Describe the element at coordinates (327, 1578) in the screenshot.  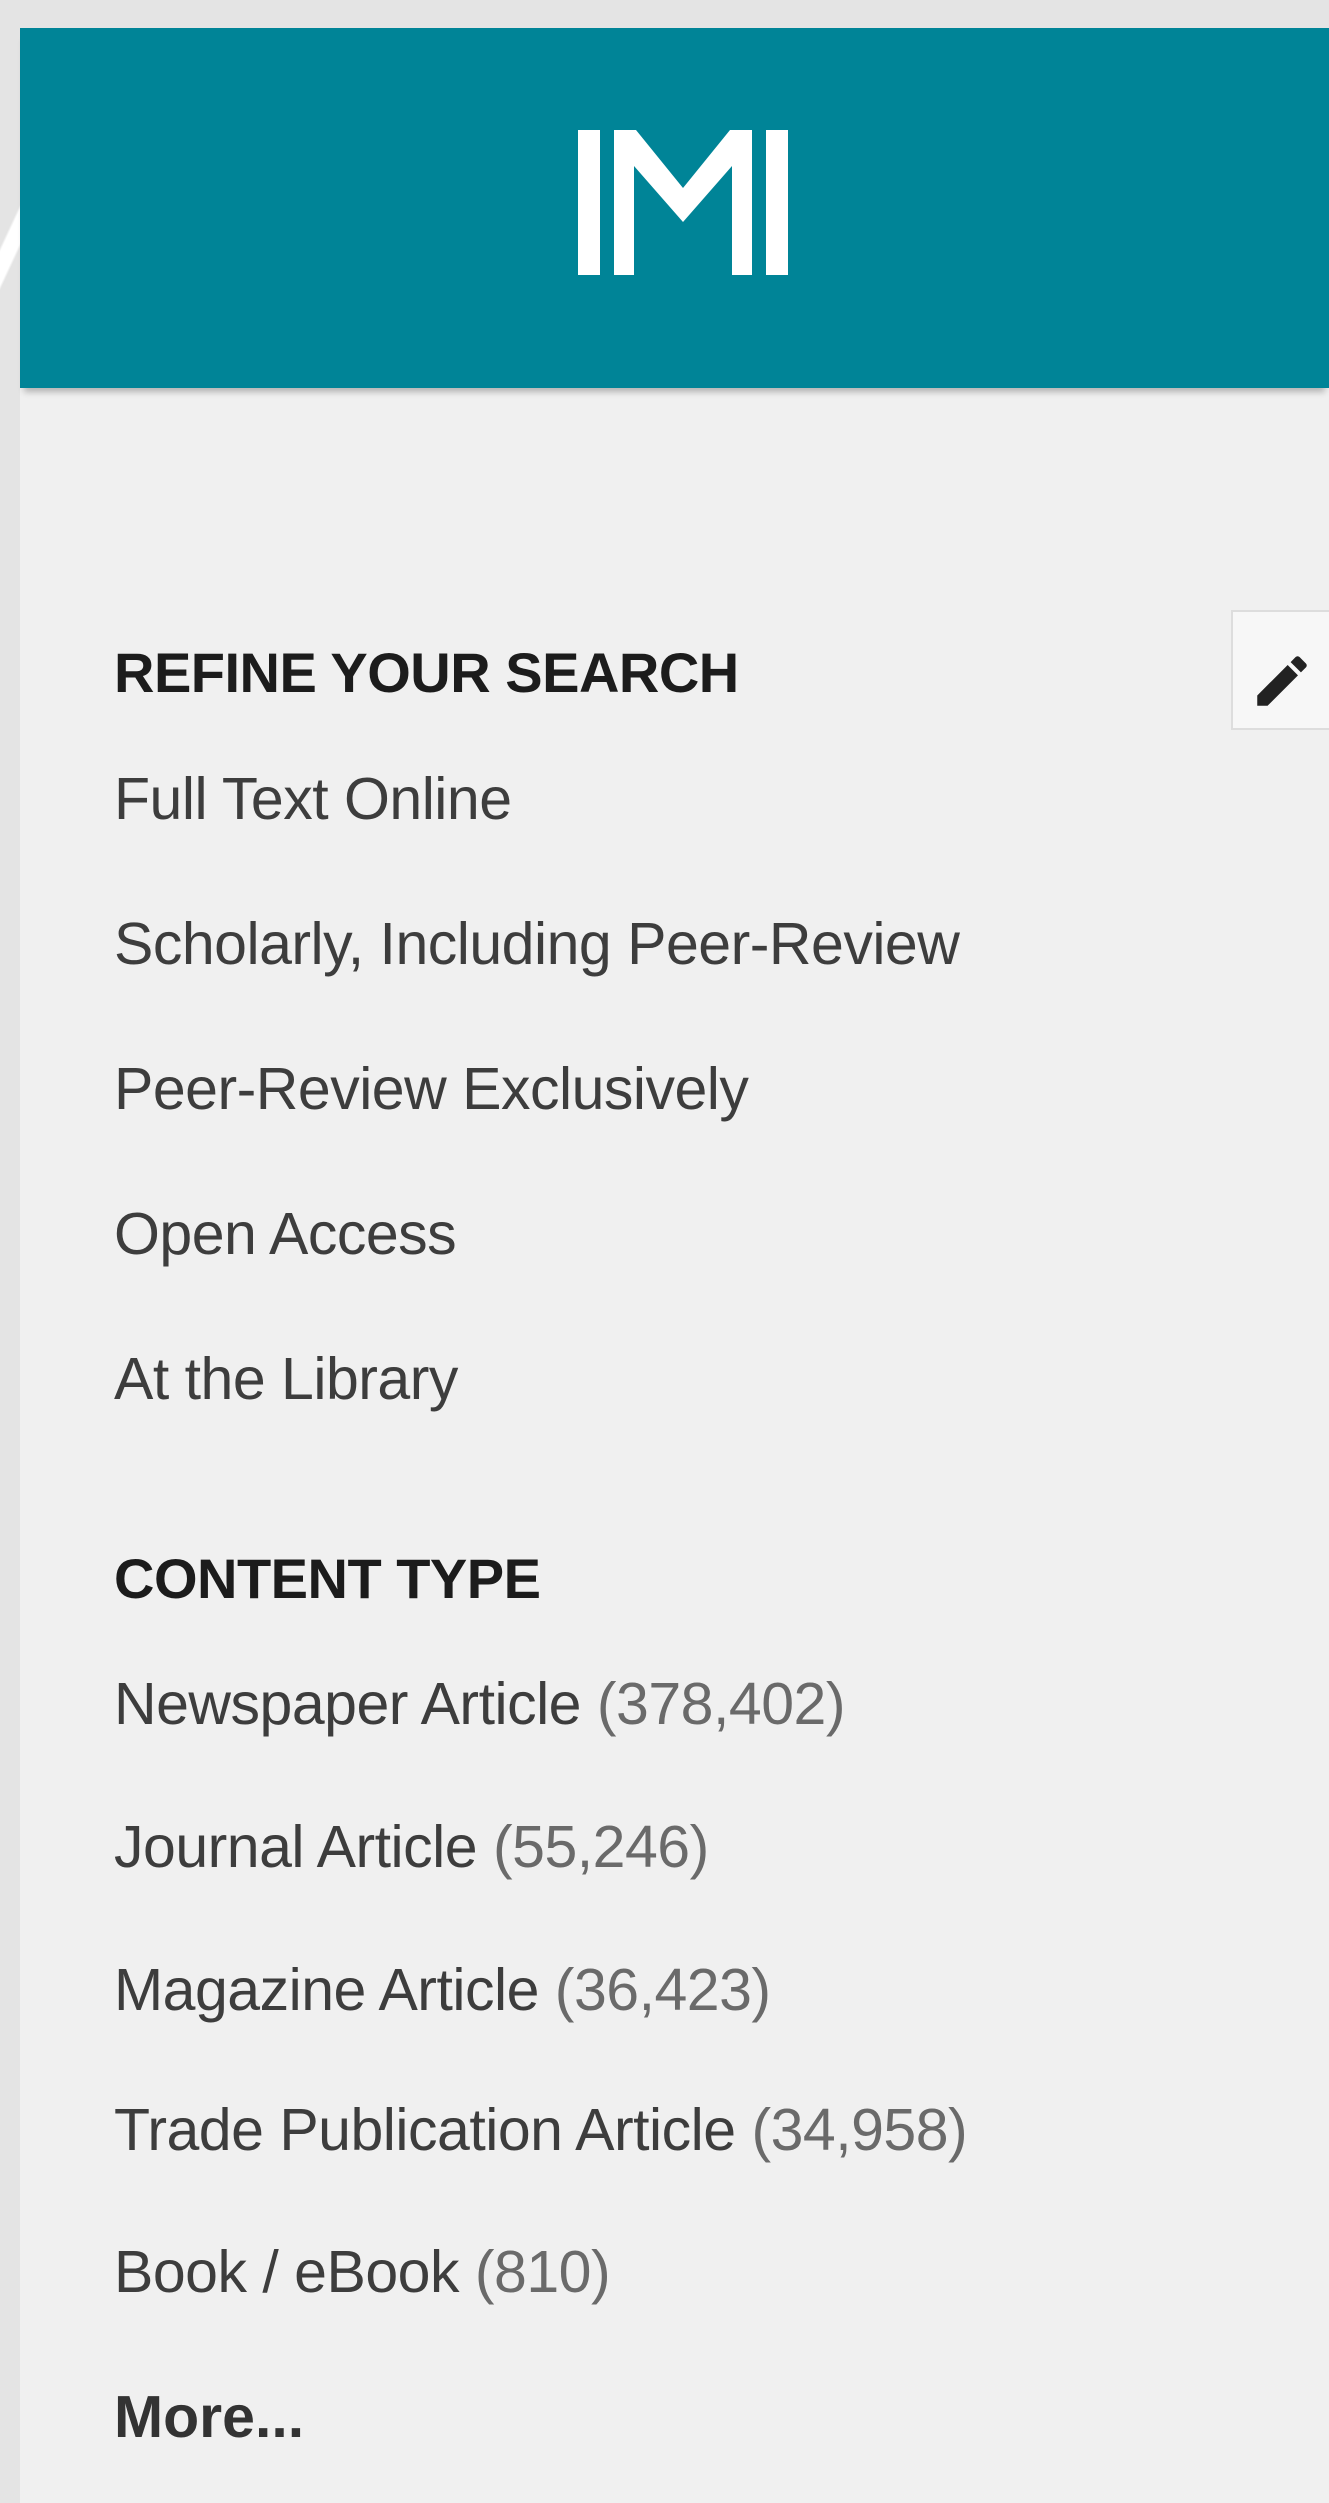
I see `content-type-heading: CONTENT TYPE` at that location.